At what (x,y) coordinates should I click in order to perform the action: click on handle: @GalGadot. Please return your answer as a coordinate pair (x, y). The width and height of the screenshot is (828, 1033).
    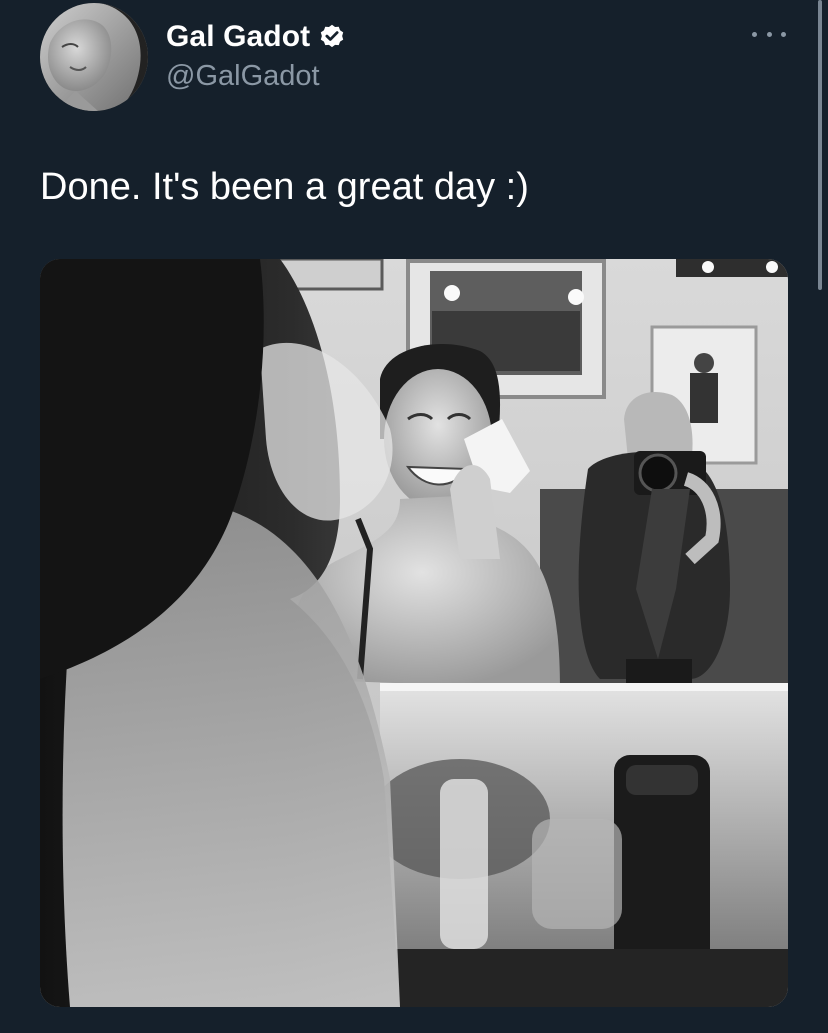
    Looking at the image, I should click on (243, 76).